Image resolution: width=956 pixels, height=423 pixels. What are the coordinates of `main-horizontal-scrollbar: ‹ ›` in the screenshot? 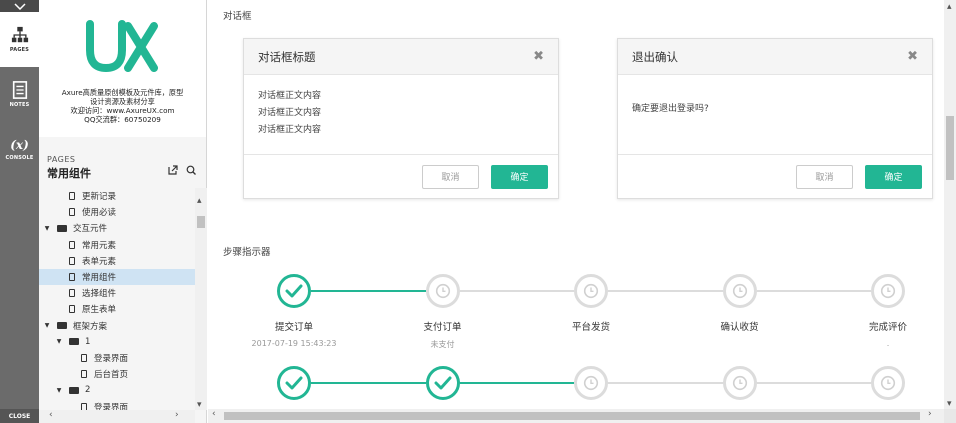 It's located at (576, 416).